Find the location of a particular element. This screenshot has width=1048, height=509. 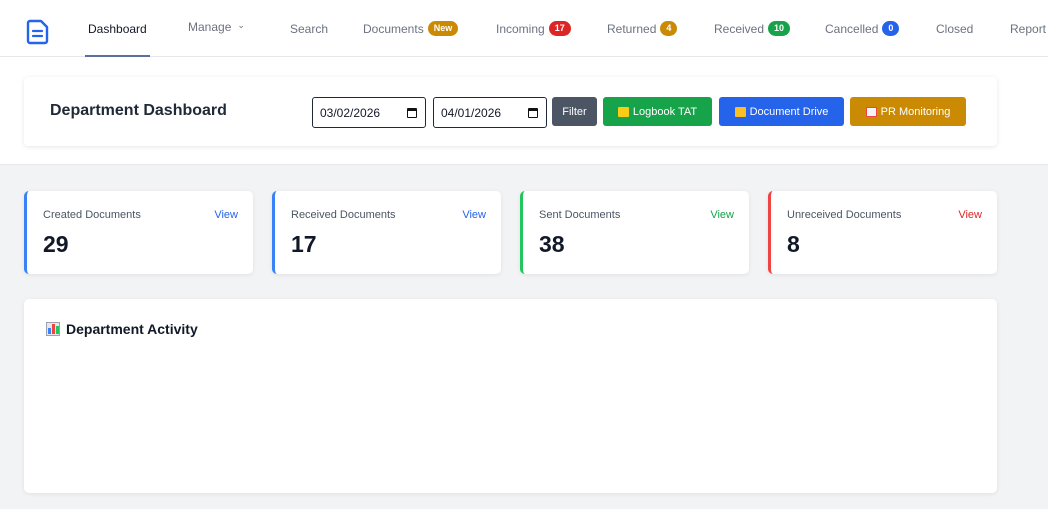

stat-value: 29 is located at coordinates (56, 244).